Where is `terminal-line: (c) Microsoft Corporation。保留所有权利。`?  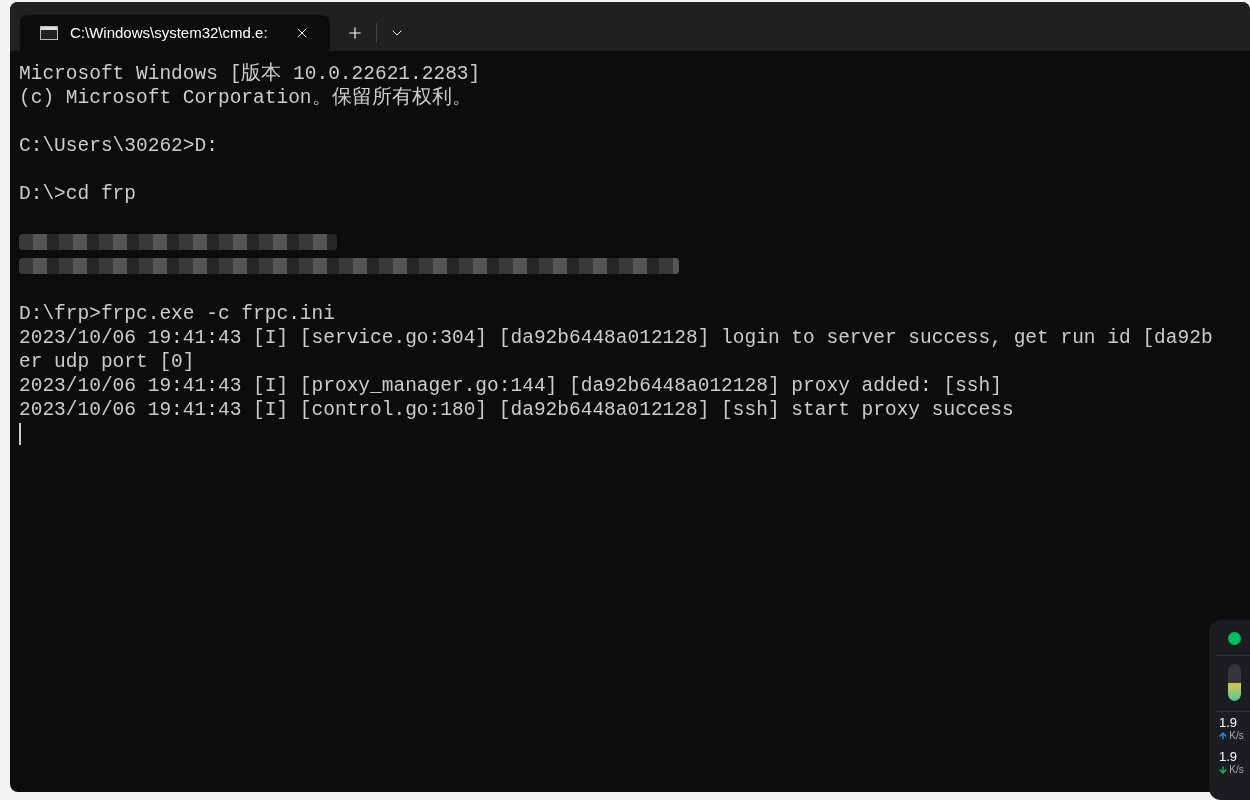 terminal-line: (c) Microsoft Corporation。保留所有权利。 is located at coordinates (245, 98).